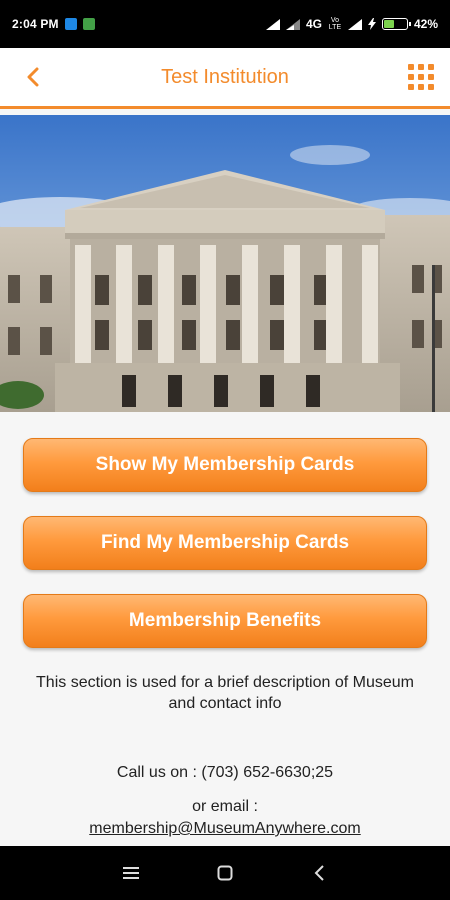  I want to click on page-title: Test Institution, so click(225, 76).